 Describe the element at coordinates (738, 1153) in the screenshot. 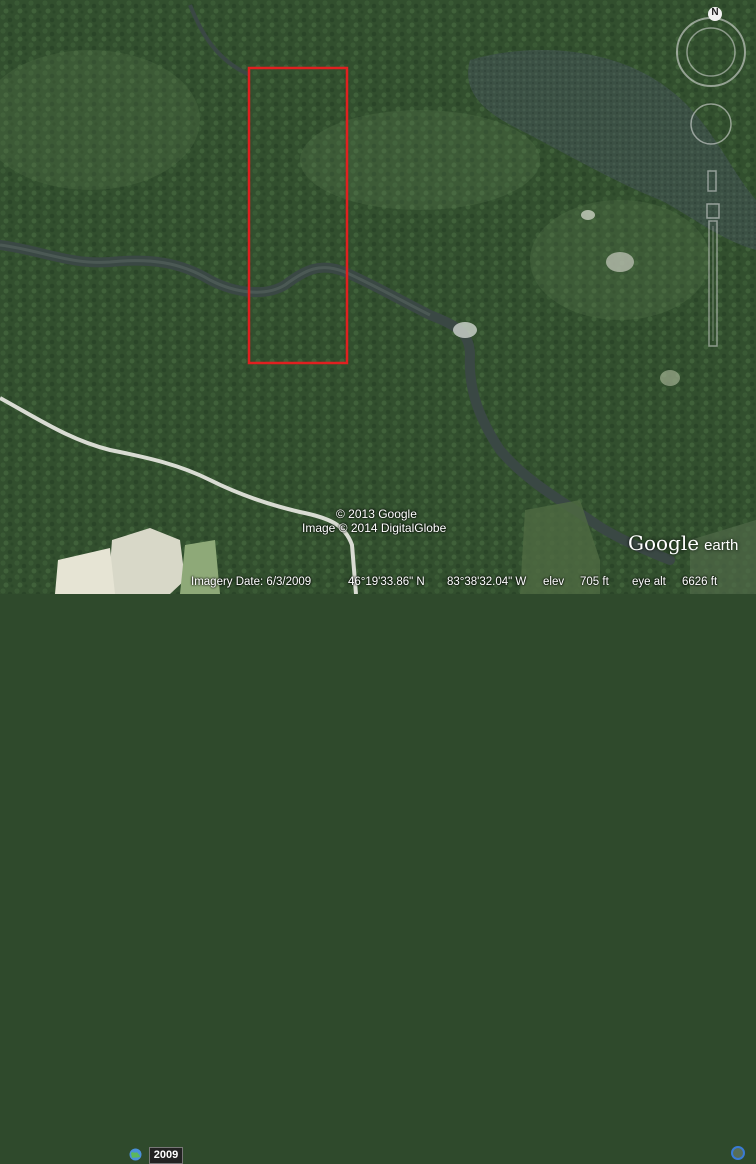

I see `streaming-status-icon` at that location.